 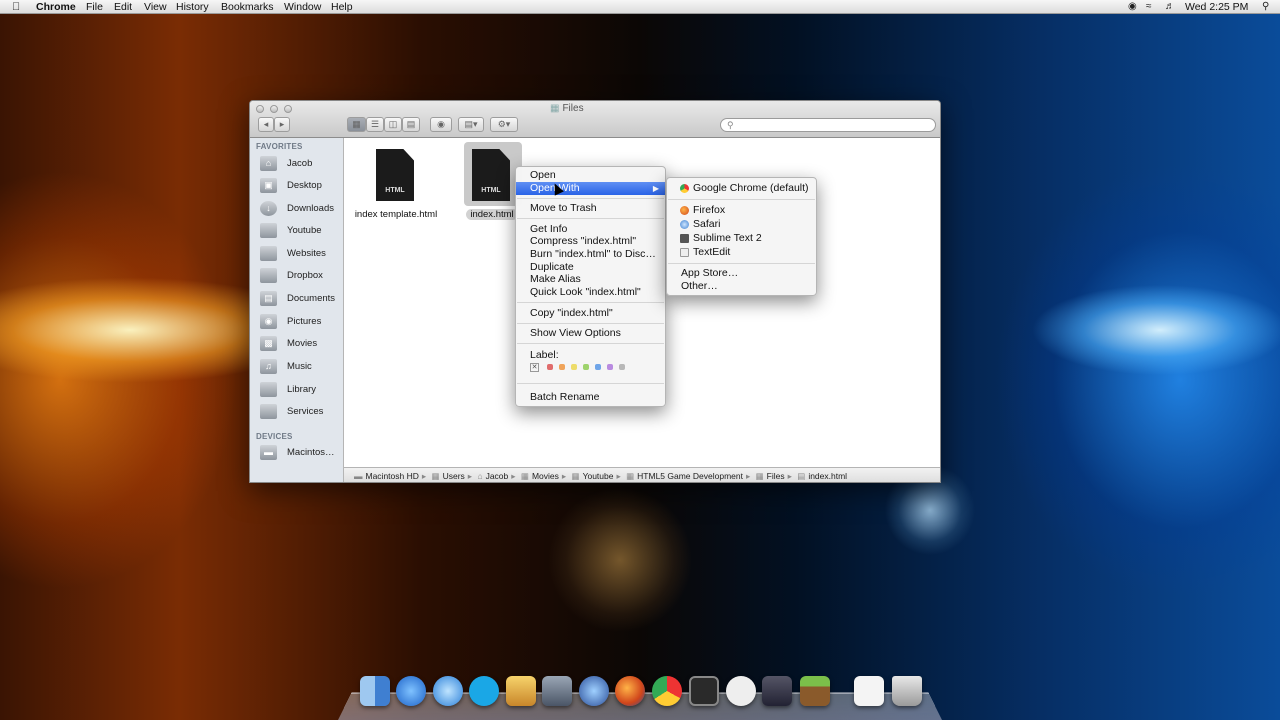 I want to click on submenu-item-firefox: Firefox, so click(x=741, y=210).